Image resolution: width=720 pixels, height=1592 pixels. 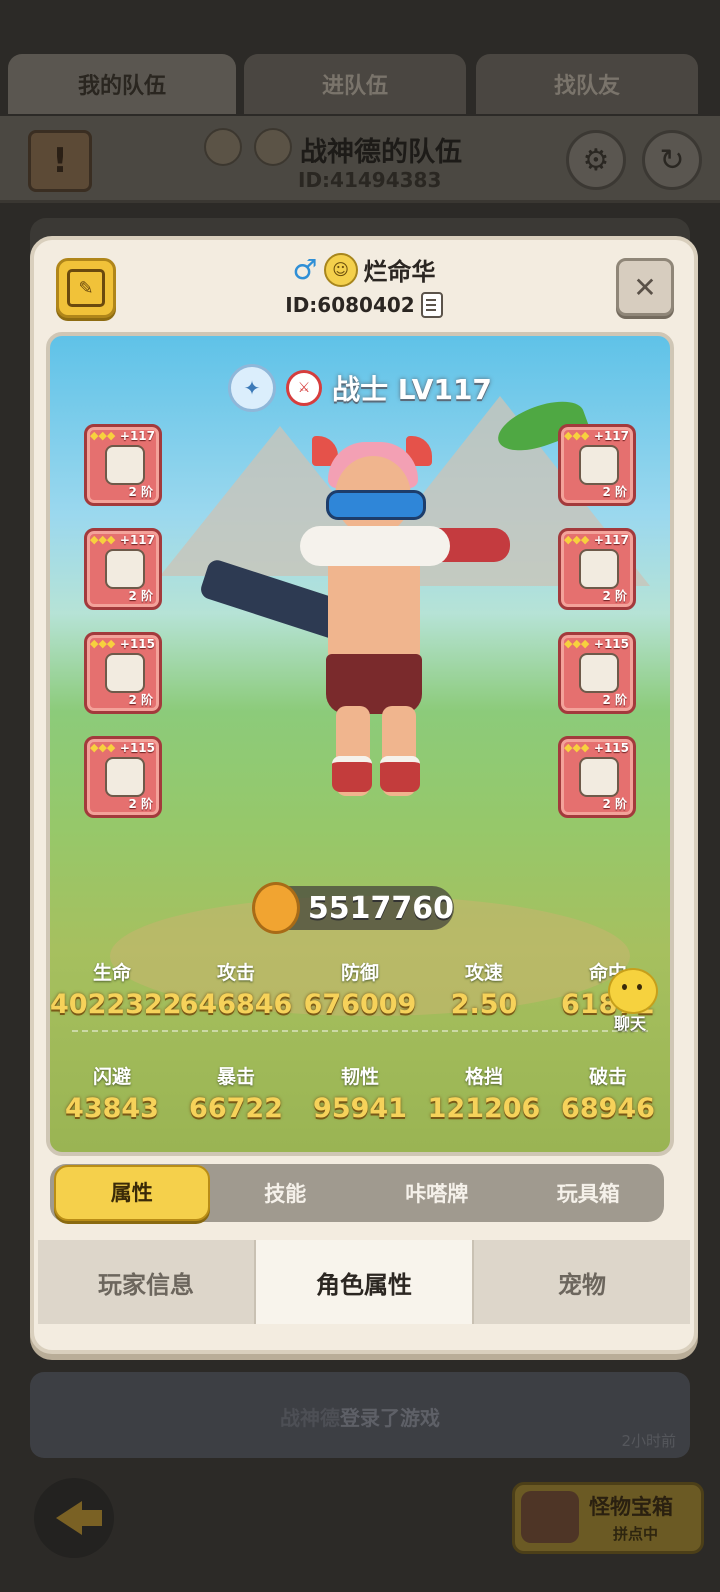 What do you see at coordinates (360, 991) in the screenshot?
I see `stat-defense: 防御 676009` at bounding box center [360, 991].